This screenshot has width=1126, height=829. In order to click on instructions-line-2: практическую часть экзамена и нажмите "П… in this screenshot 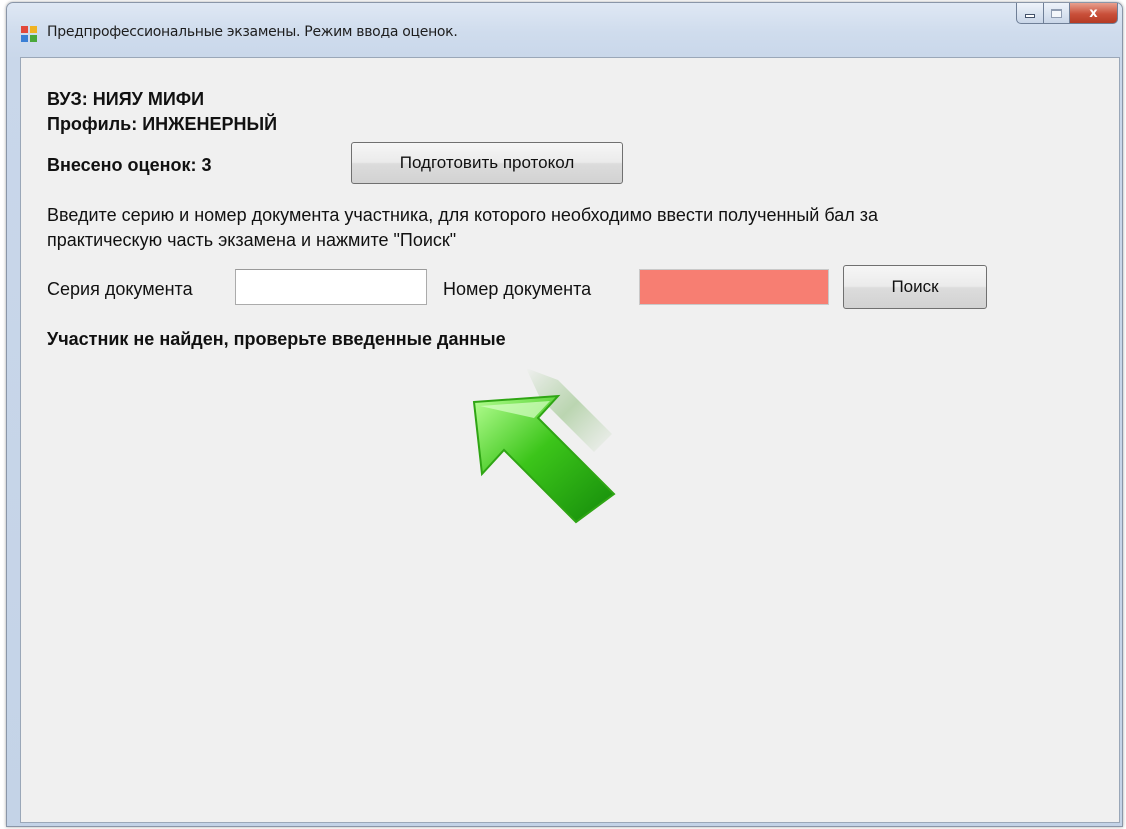, I will do `click(252, 240)`.